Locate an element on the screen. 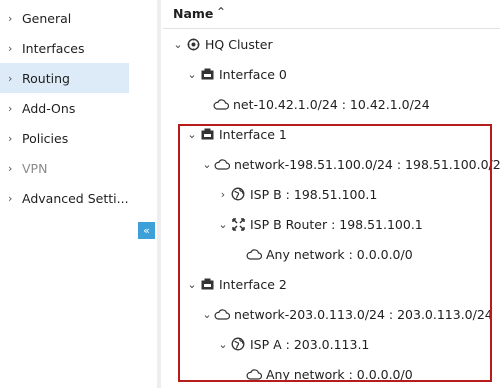 This screenshot has height=388, width=500. sidebar-item-label: Add-Ons is located at coordinates (49, 108).